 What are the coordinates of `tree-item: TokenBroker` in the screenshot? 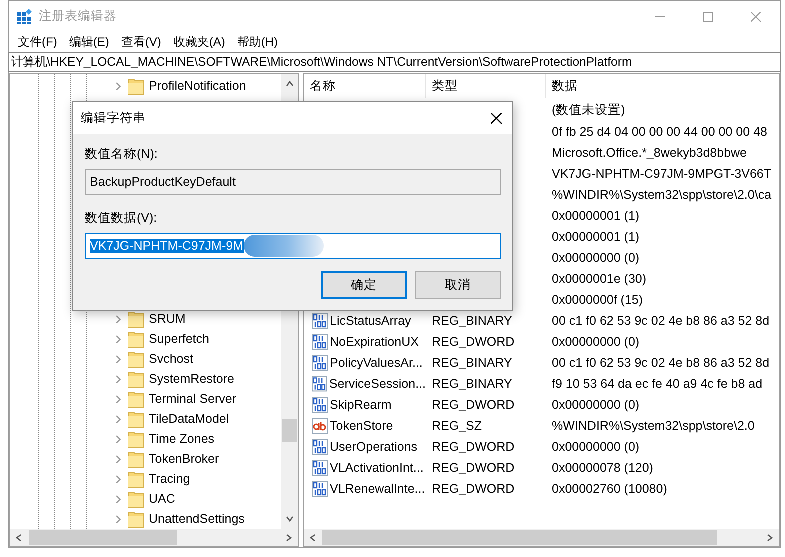 It's located at (184, 459).